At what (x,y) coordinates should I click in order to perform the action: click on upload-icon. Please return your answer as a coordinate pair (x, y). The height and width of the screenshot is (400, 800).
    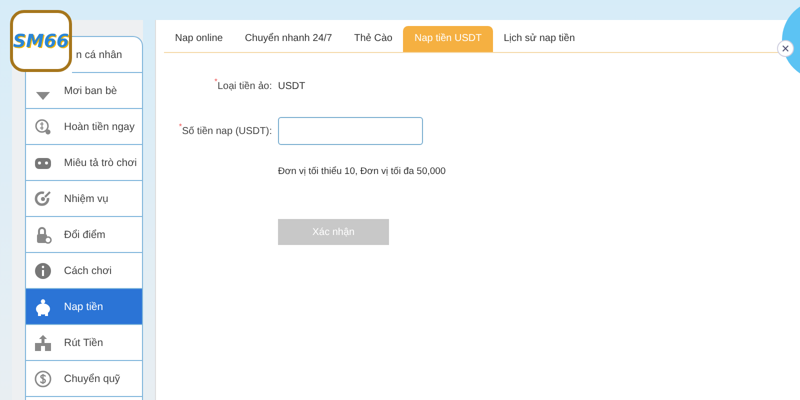
    Looking at the image, I should click on (43, 343).